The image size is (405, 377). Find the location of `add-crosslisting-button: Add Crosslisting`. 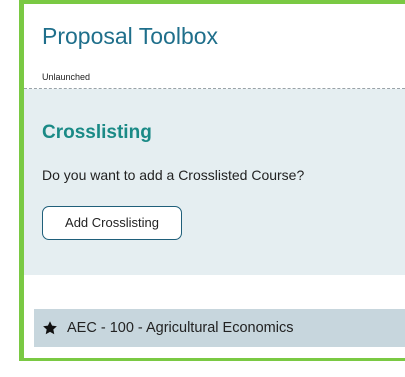

add-crosslisting-button: Add Crosslisting is located at coordinates (112, 223).